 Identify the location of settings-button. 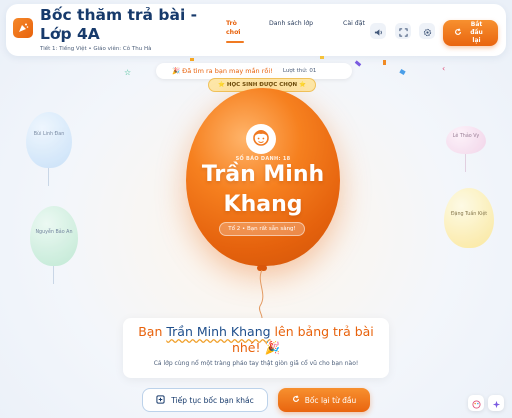
(427, 31).